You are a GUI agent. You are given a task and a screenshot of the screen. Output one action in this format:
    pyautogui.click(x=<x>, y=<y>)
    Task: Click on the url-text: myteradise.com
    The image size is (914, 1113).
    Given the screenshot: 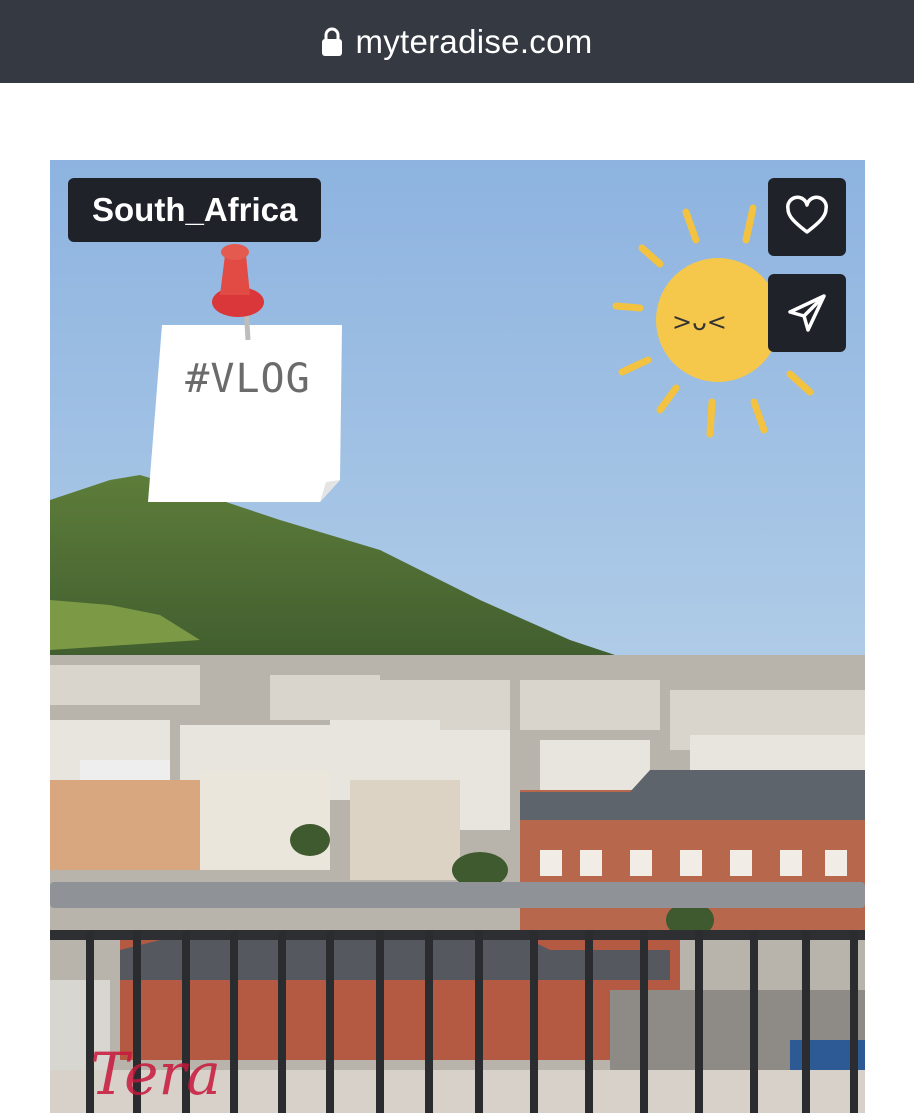 What is the action you would take?
    pyautogui.click(x=474, y=41)
    